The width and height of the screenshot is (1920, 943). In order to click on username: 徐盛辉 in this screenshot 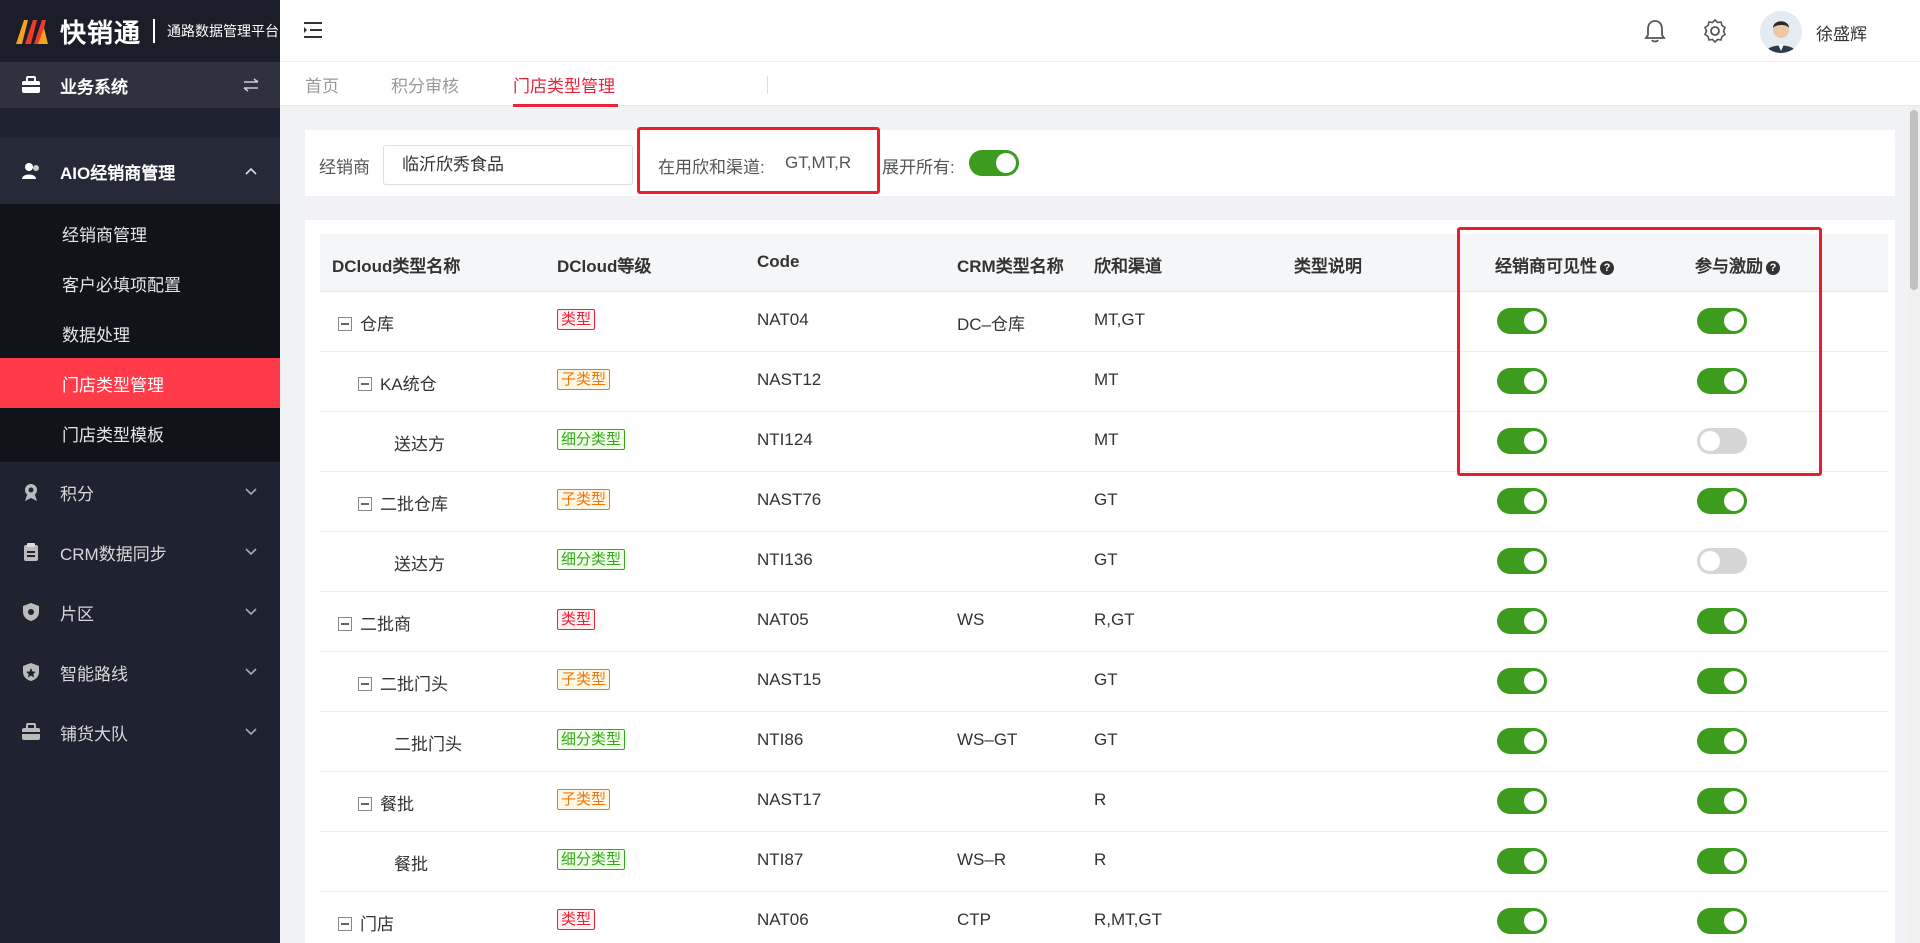, I will do `click(1841, 32)`.